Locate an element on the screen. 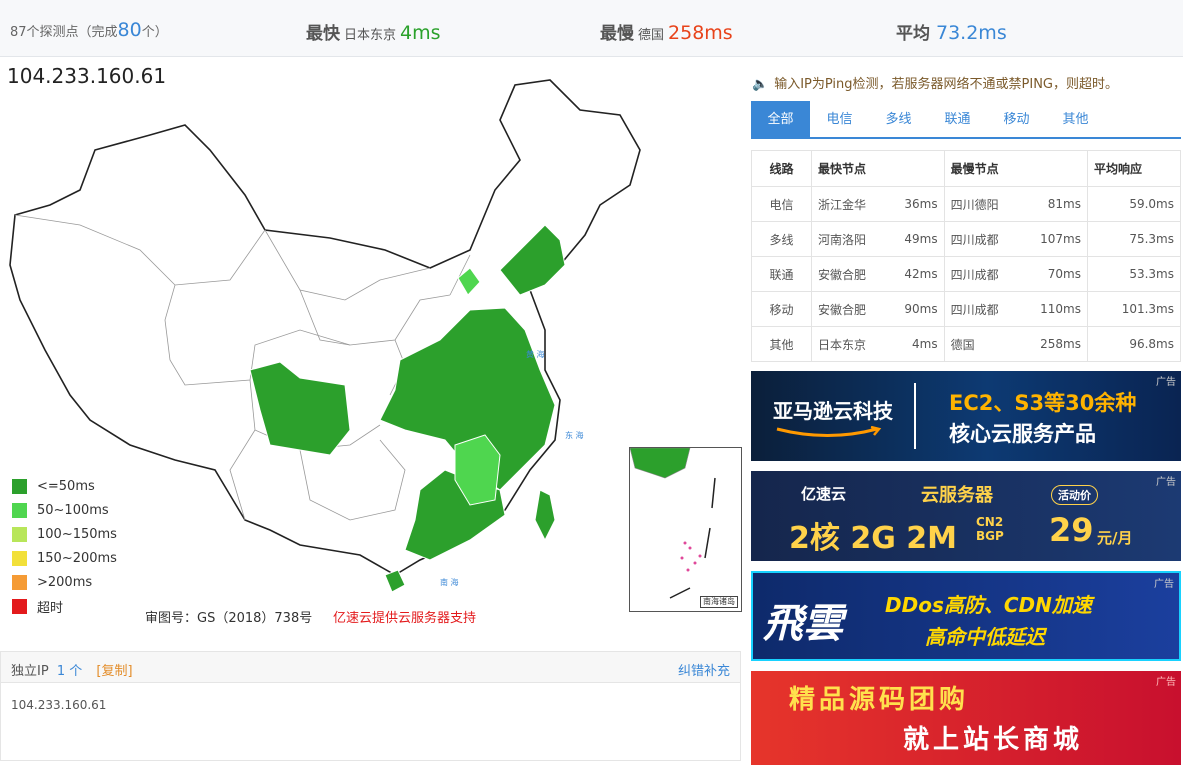 Image resolution: width=1183 pixels, height=765 pixels. legend-item: 50~100ms is located at coordinates (64, 510).